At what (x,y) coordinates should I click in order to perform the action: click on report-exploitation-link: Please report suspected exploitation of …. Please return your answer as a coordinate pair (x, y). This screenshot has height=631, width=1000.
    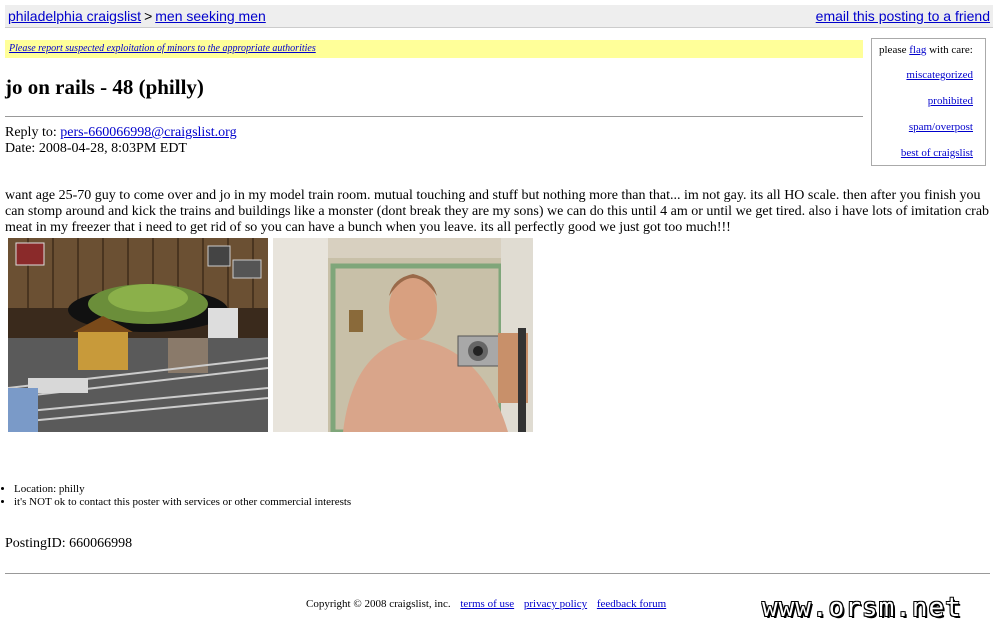
    Looking at the image, I should click on (162, 48).